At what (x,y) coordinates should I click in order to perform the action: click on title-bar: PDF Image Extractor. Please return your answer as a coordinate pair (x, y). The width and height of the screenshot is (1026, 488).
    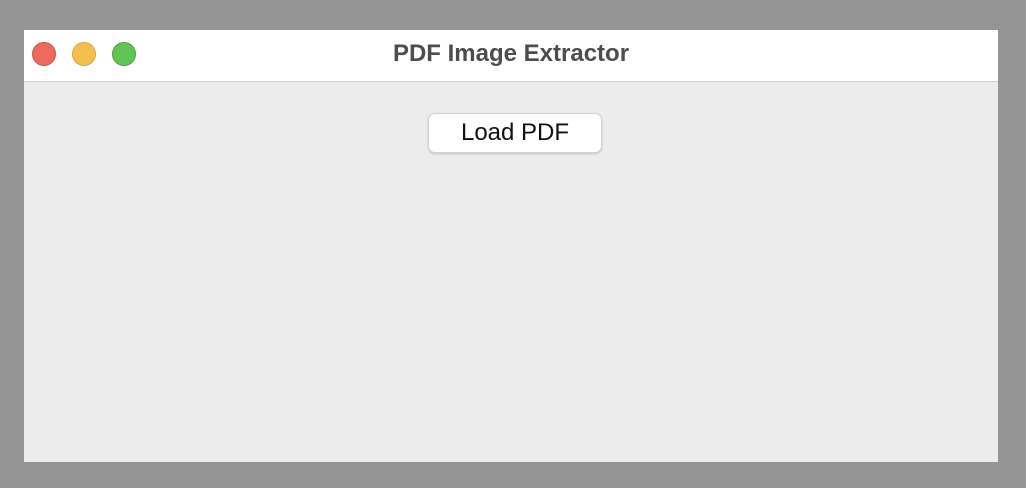
    Looking at the image, I should click on (511, 56).